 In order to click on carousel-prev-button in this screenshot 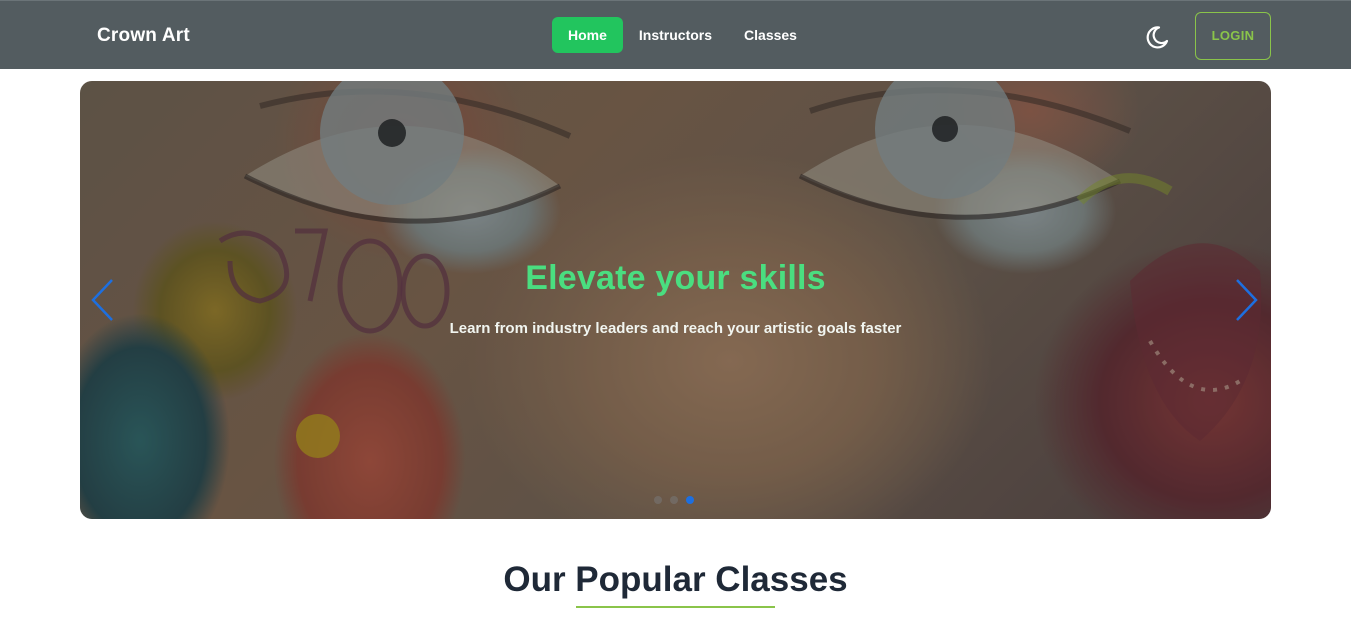, I will do `click(103, 300)`.